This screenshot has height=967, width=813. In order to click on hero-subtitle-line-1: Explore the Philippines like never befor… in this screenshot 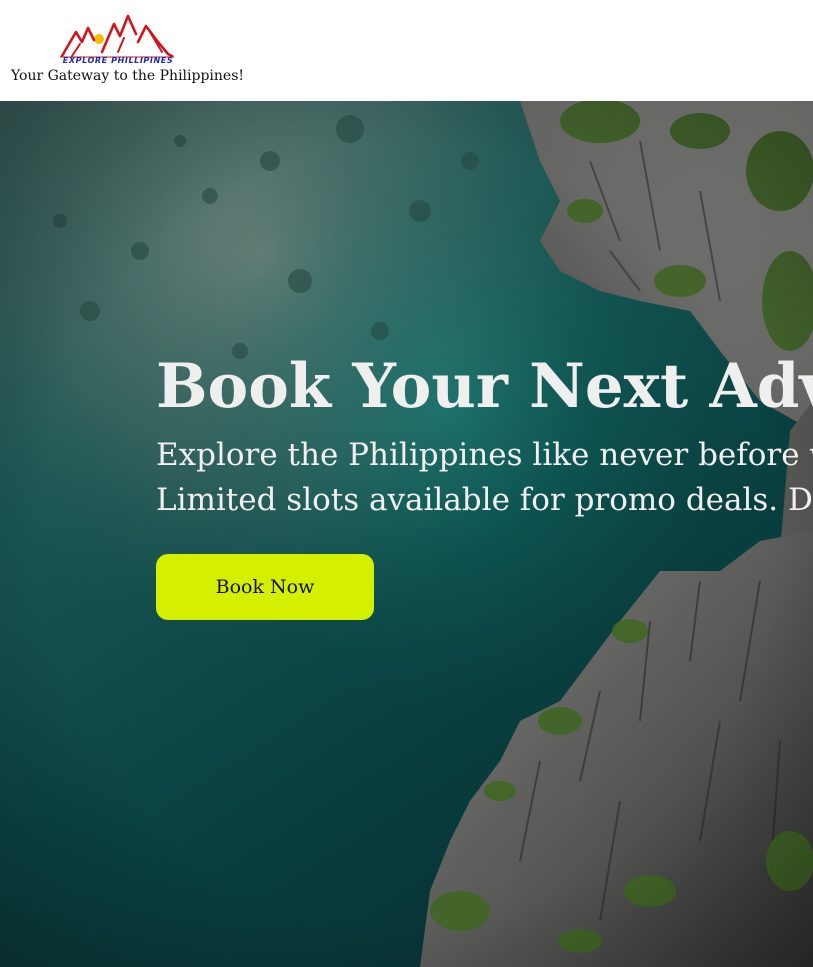, I will do `click(484, 455)`.